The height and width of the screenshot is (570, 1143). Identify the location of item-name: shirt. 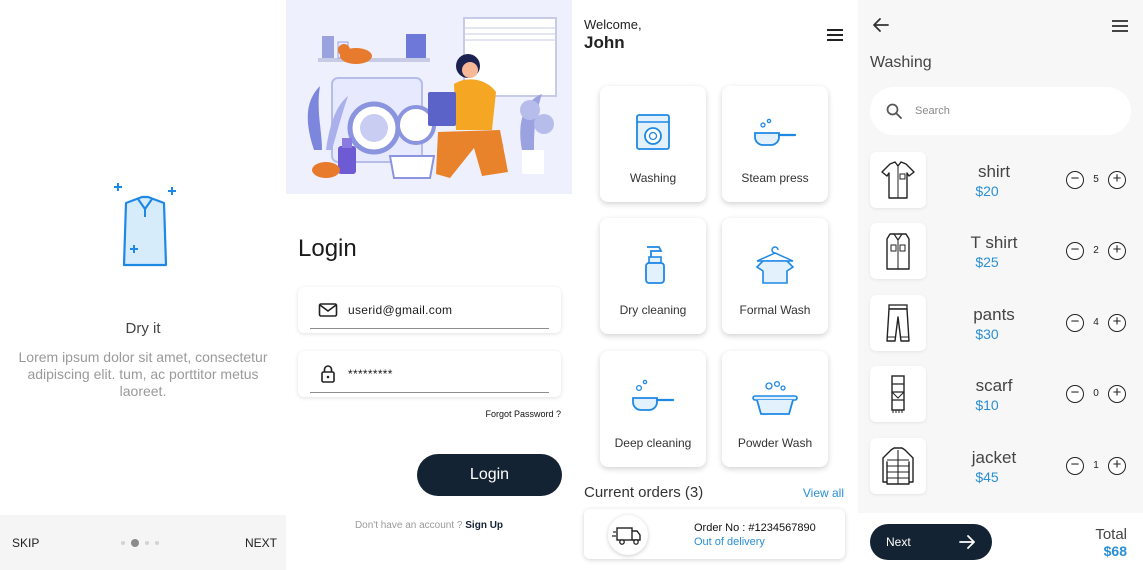
(994, 171).